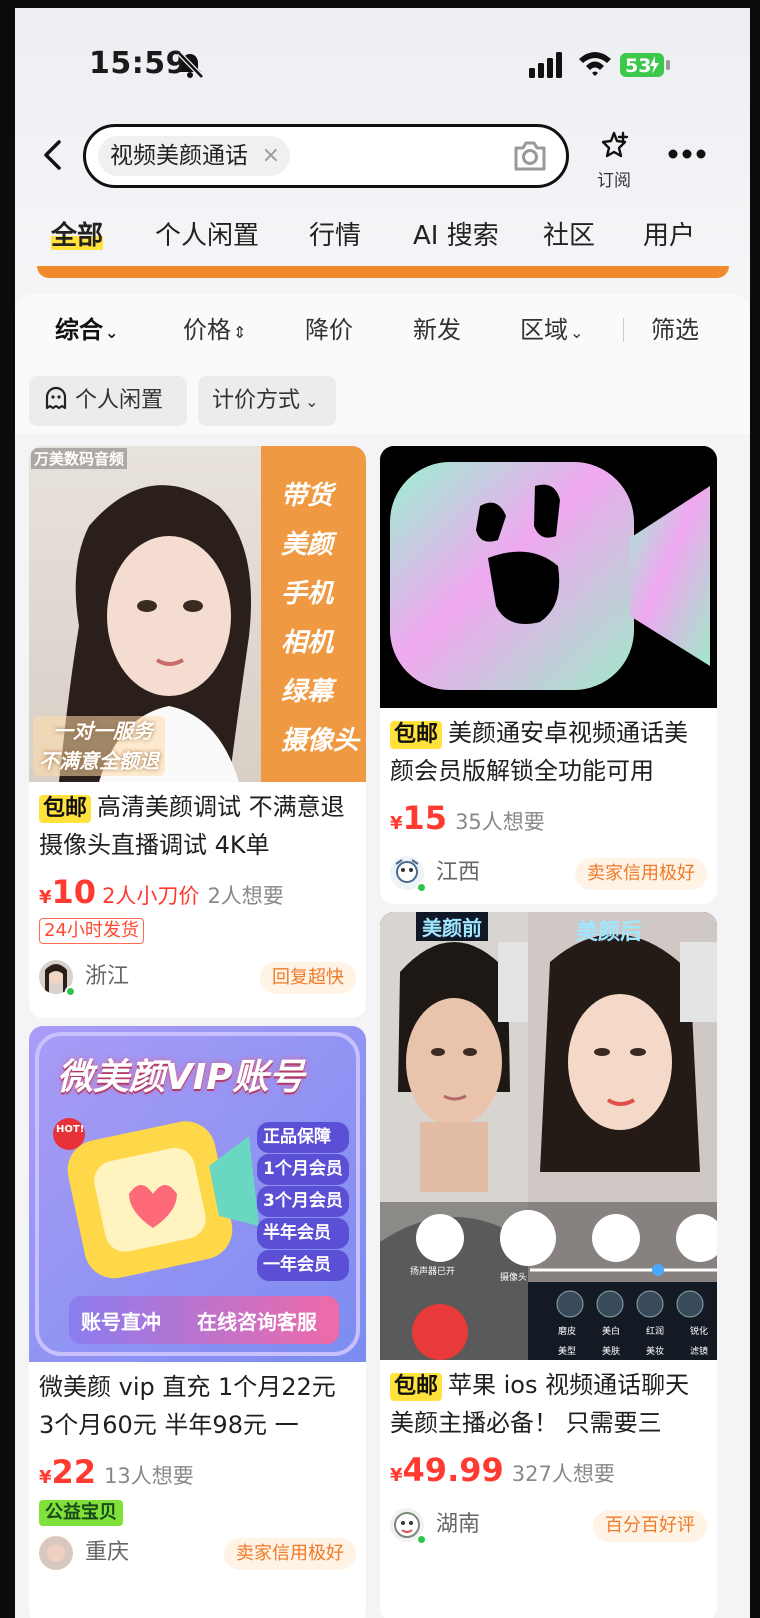 The width and height of the screenshot is (760, 1618). What do you see at coordinates (197, 1406) in the screenshot?
I see `product-title: 微美颜 vip 直充 1个月22元 3个月60元 半年98元 一` at bounding box center [197, 1406].